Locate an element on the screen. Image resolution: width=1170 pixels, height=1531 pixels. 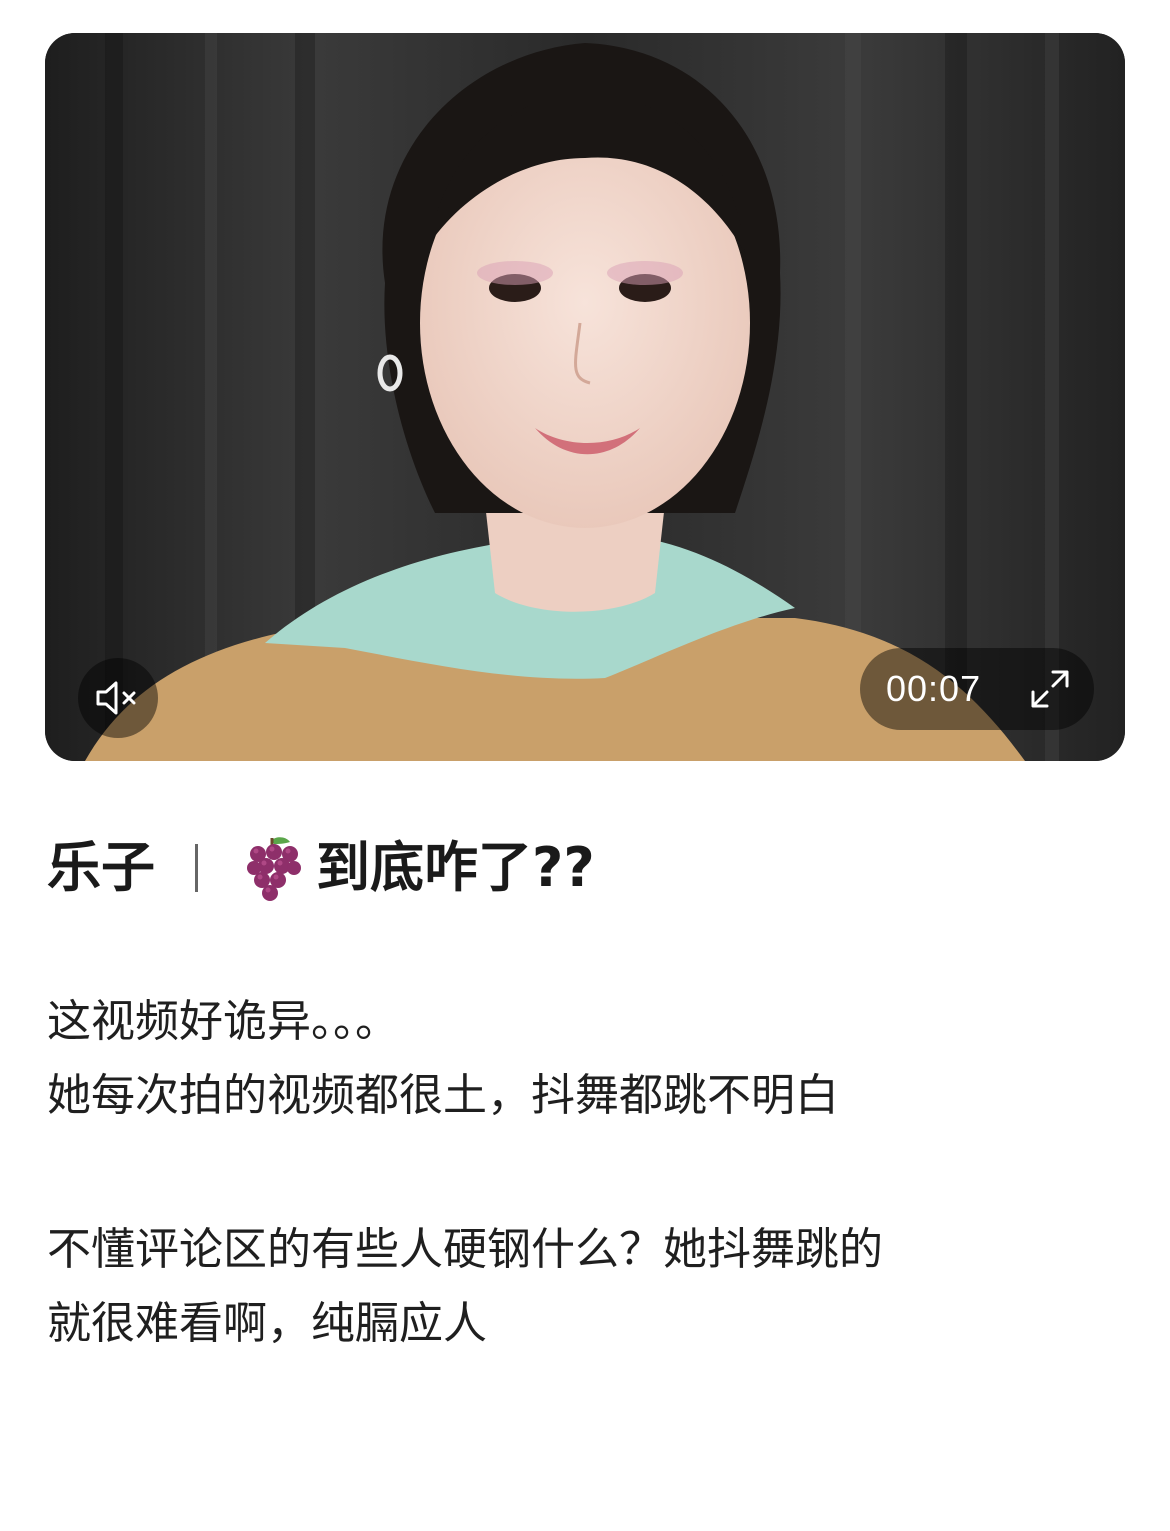
post-title-text: 到底咋了?? is located at coordinates (455, 867).